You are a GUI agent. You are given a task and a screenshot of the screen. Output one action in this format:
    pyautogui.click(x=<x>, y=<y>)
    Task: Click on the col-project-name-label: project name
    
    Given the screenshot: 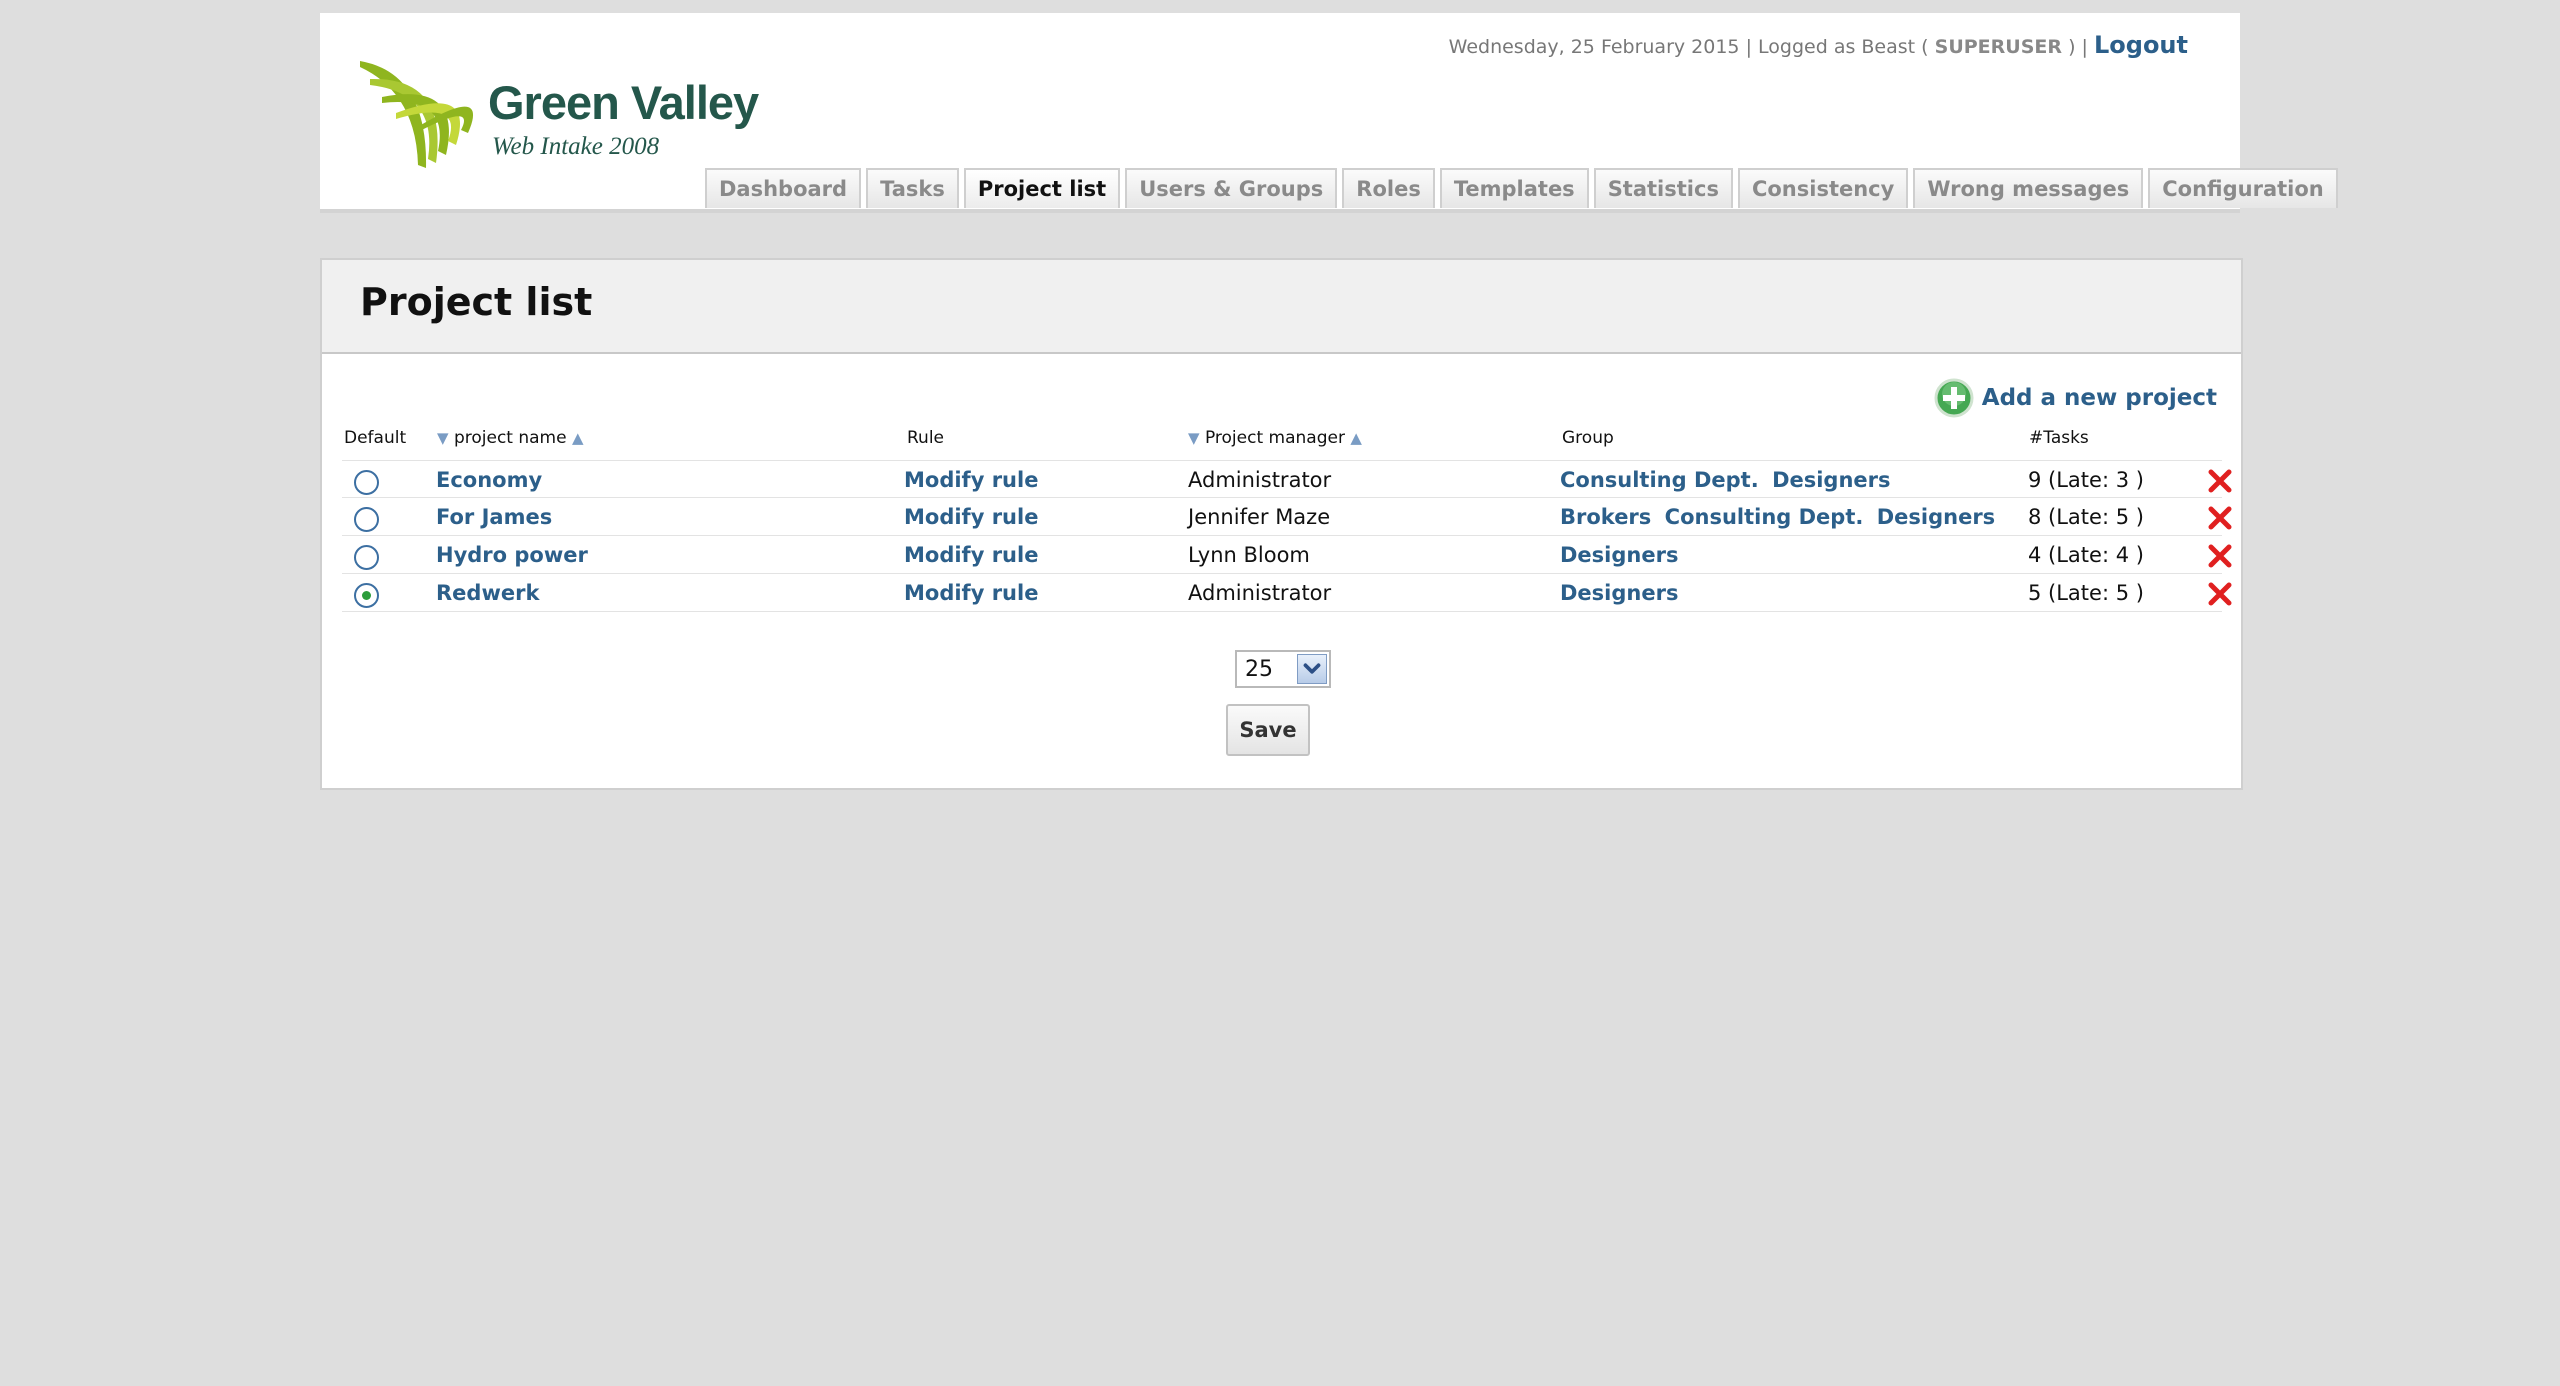 What is the action you would take?
    pyautogui.click(x=510, y=438)
    